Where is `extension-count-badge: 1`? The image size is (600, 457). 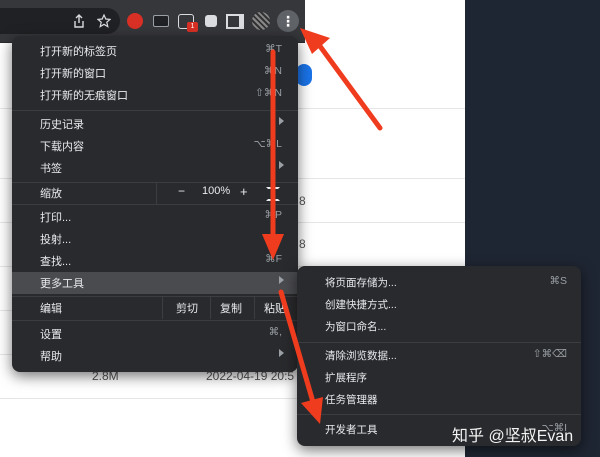
extension-count-badge: 1 is located at coordinates (192, 27).